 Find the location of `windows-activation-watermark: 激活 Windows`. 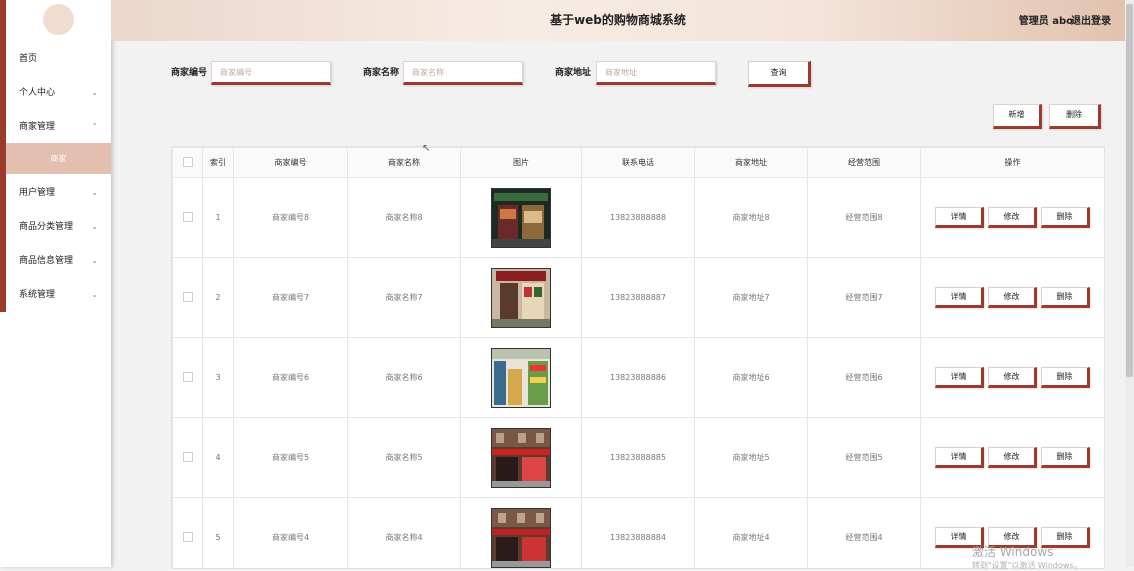

windows-activation-watermark: 激活 Windows is located at coordinates (1013, 552).